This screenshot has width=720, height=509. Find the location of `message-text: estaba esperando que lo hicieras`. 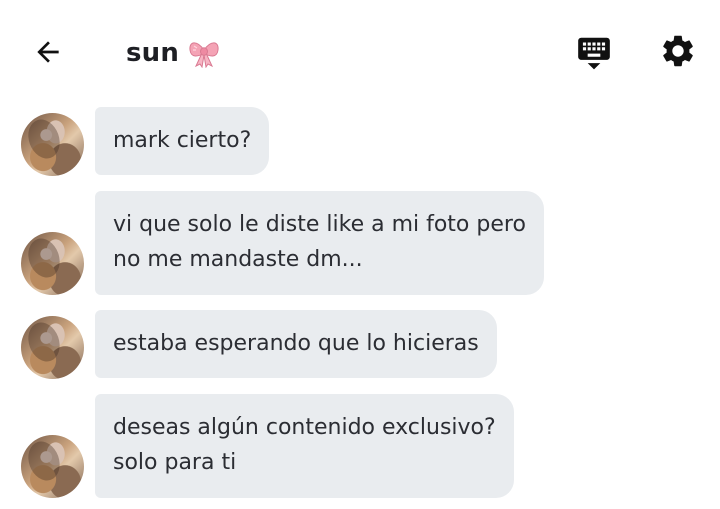

message-text: estaba esperando que lo hicieras is located at coordinates (296, 343).